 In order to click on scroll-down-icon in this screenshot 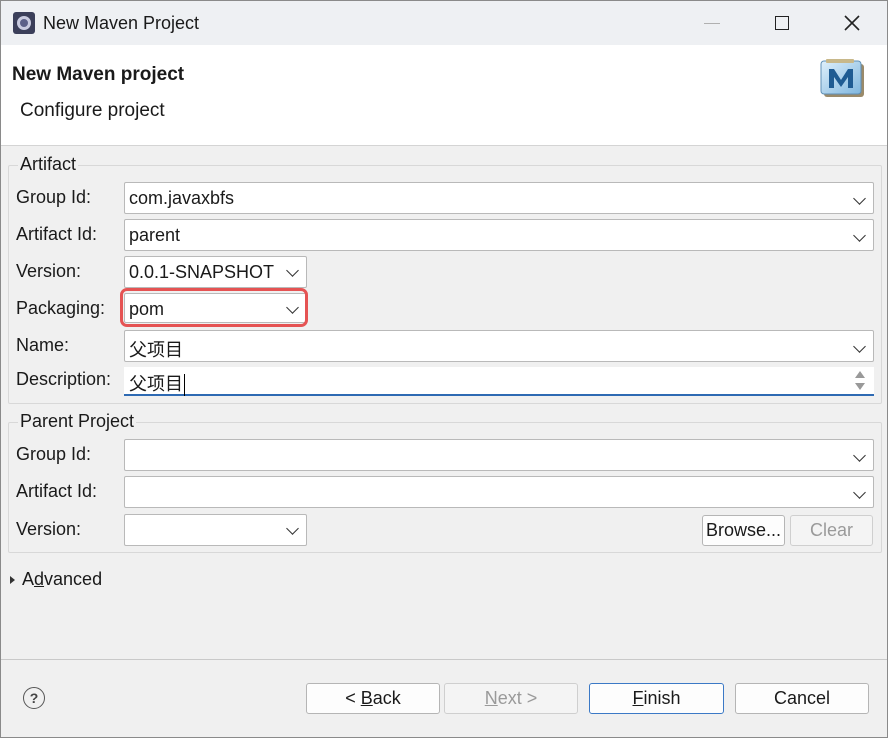, I will do `click(860, 386)`.